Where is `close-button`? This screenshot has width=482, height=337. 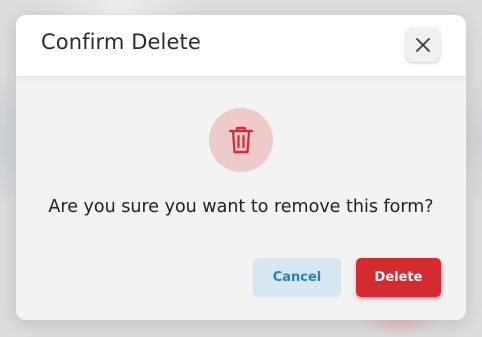 close-button is located at coordinates (423, 45).